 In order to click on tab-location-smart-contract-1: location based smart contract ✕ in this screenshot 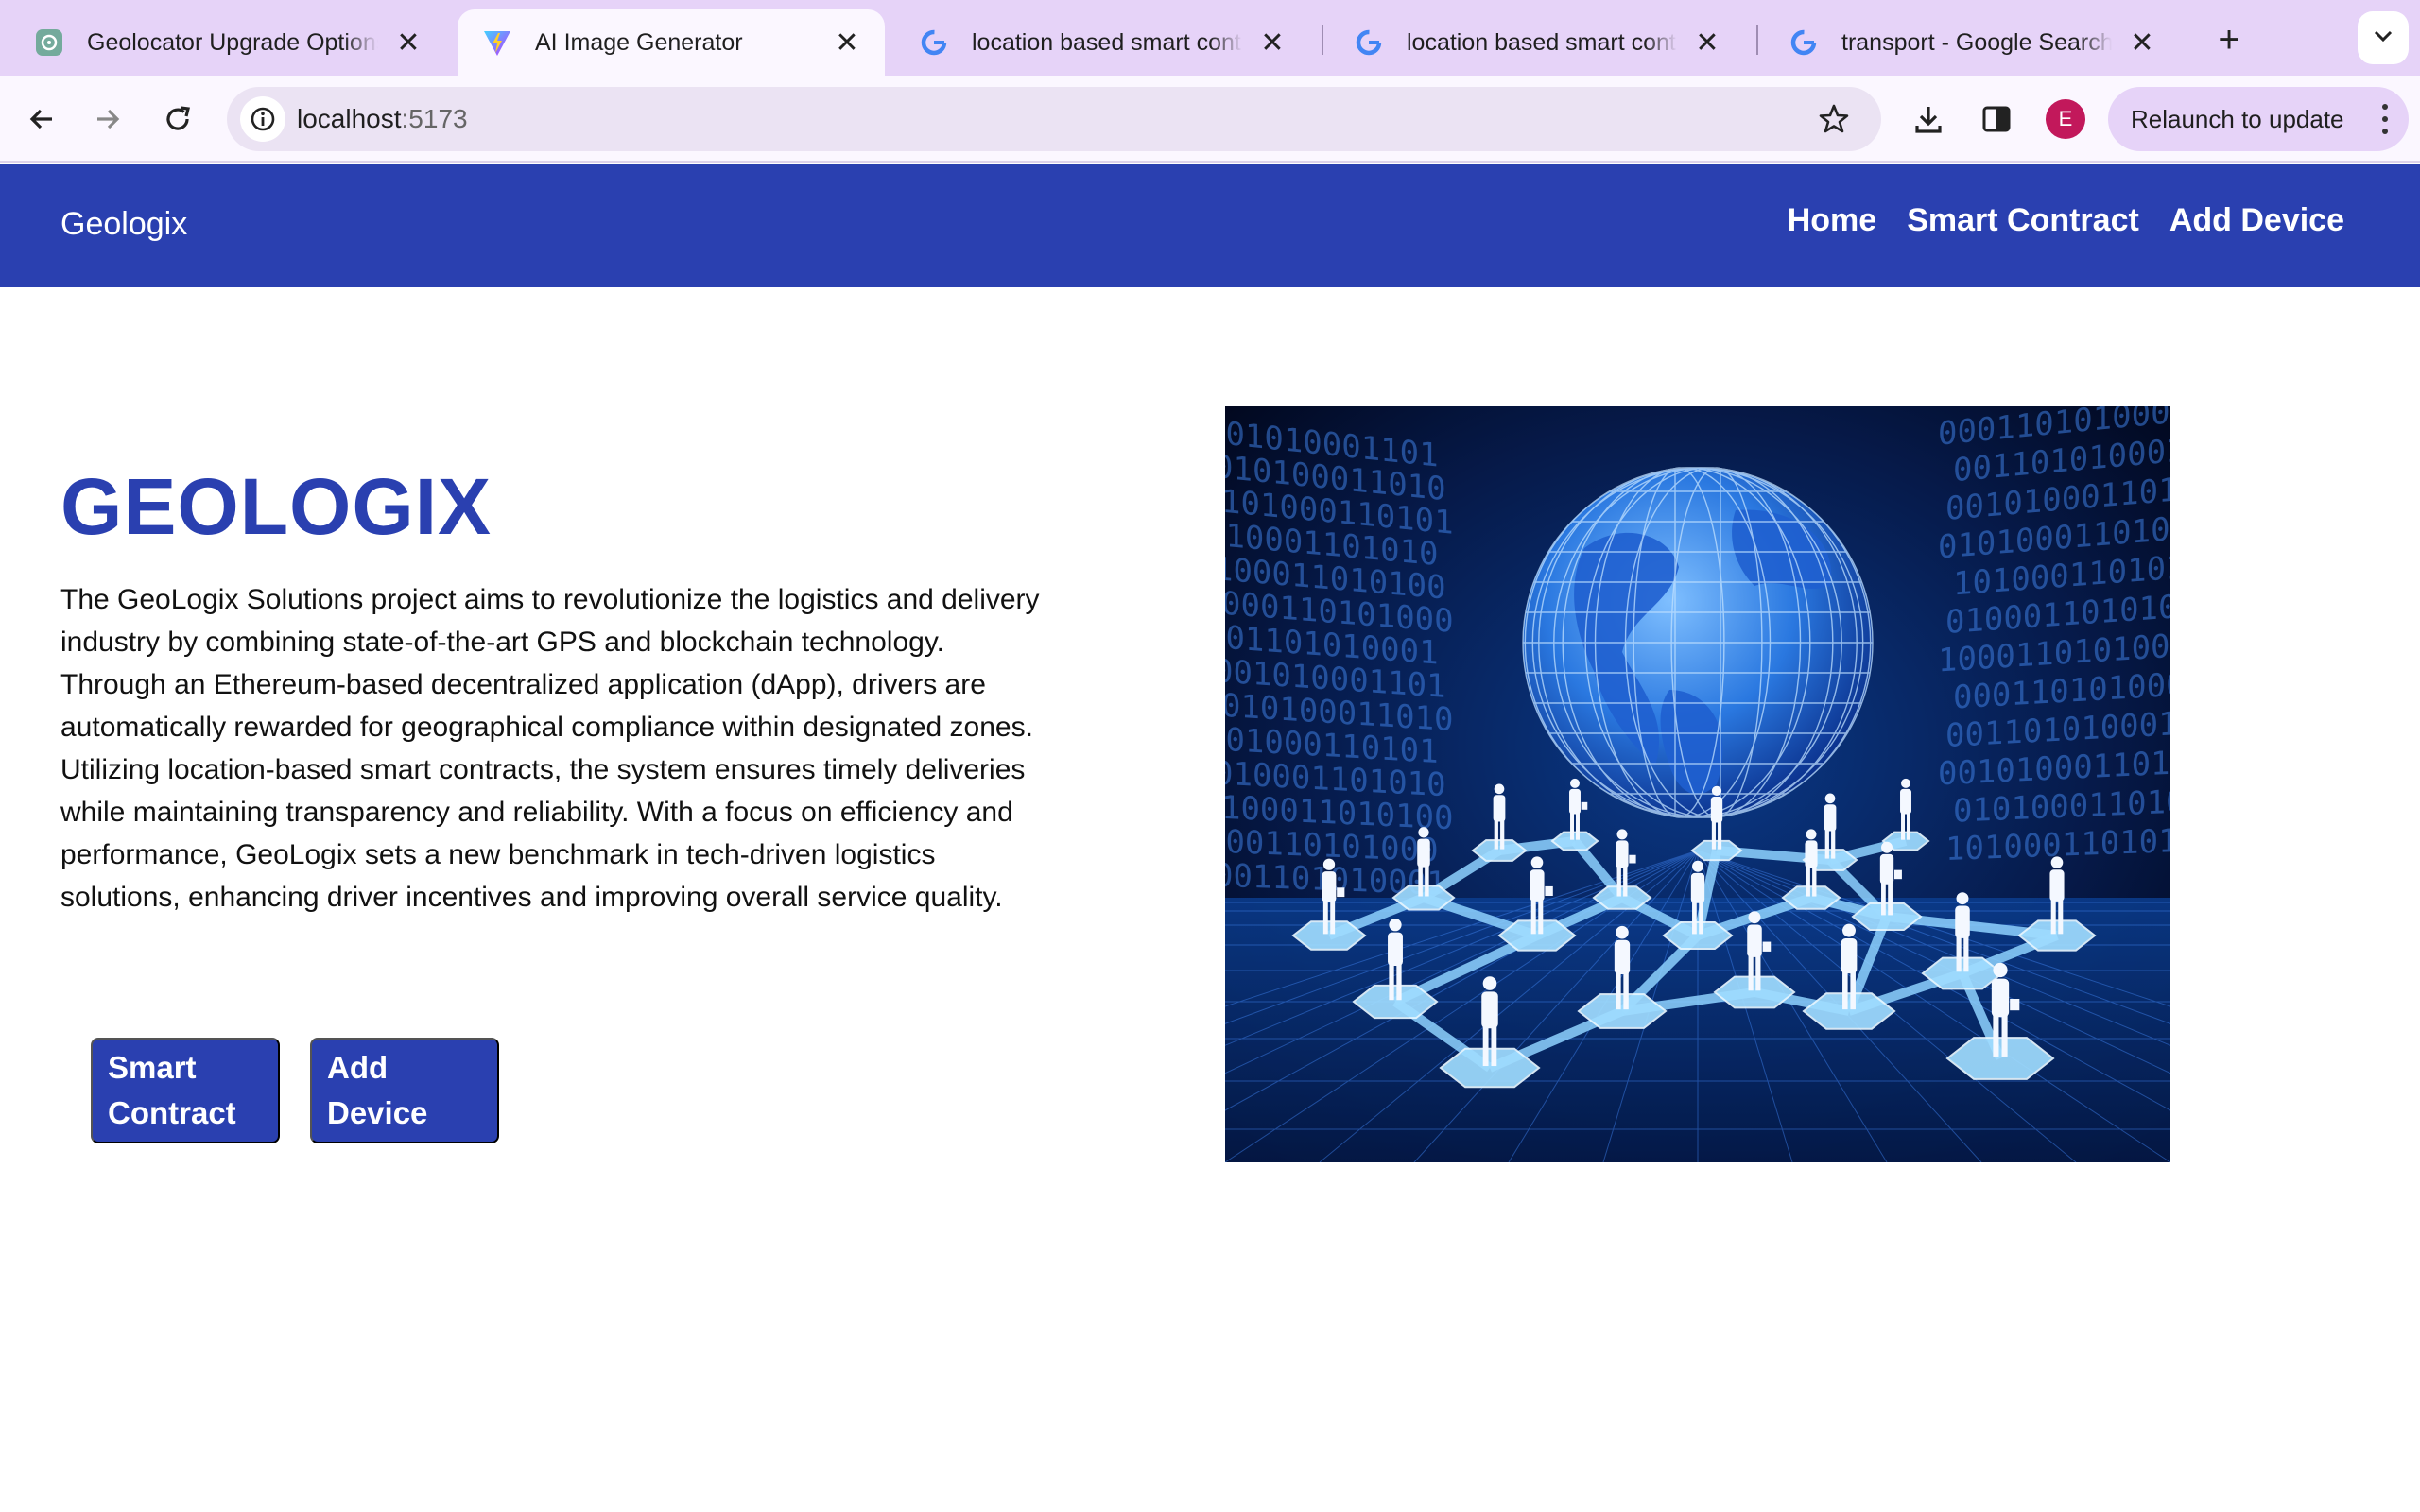, I will do `click(1102, 42)`.